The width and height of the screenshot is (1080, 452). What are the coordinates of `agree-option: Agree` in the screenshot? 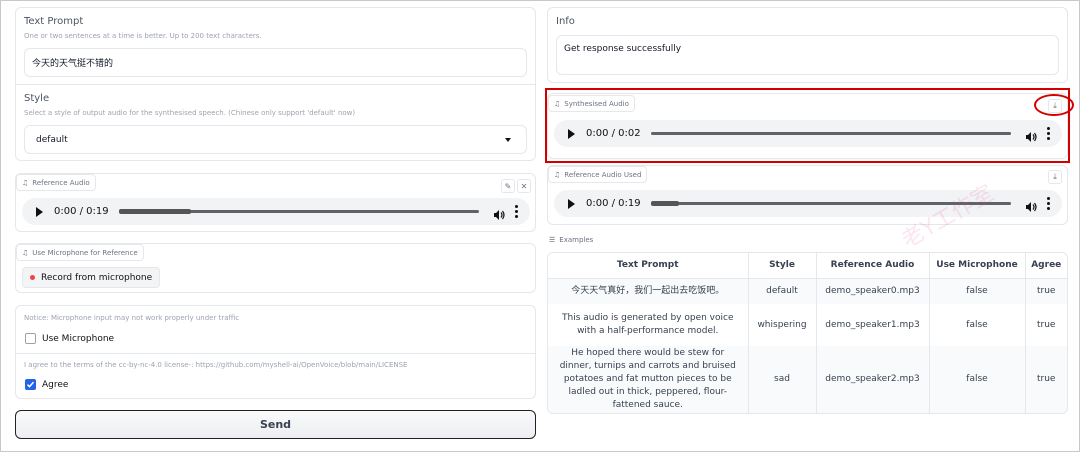 It's located at (46, 384).